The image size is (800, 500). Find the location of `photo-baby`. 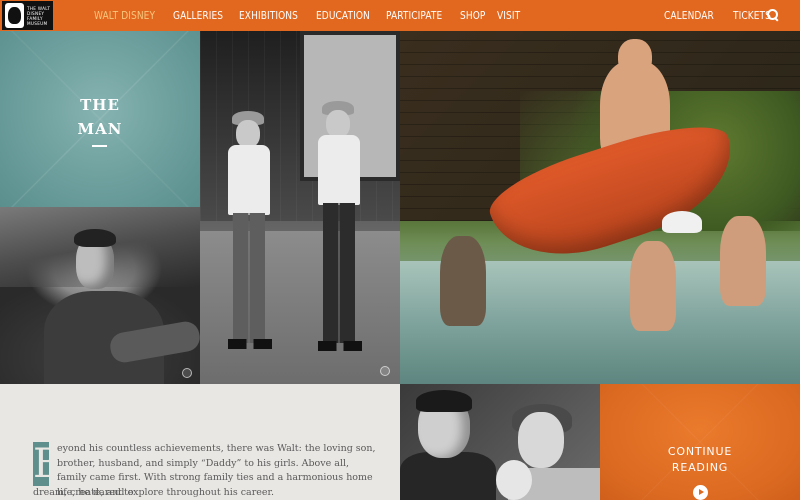

photo-baby is located at coordinates (514, 480).